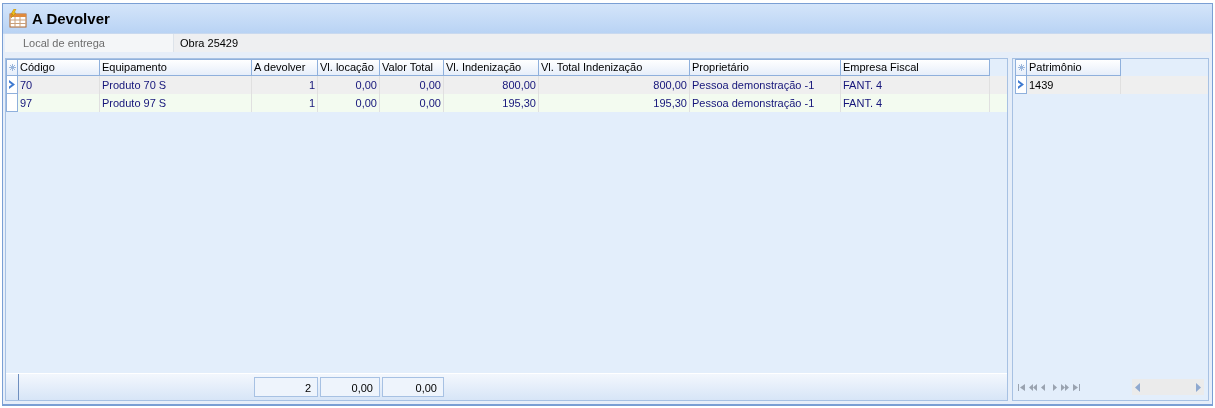 The image size is (1215, 408). I want to click on next-page-icon, so click(1065, 387).